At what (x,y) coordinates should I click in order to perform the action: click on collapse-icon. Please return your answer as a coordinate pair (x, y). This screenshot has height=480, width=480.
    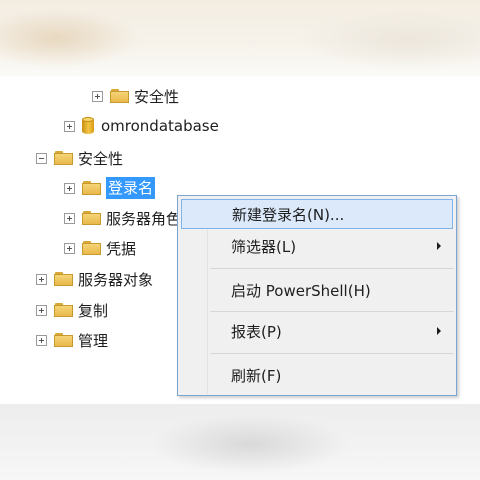
    Looking at the image, I should click on (41, 158).